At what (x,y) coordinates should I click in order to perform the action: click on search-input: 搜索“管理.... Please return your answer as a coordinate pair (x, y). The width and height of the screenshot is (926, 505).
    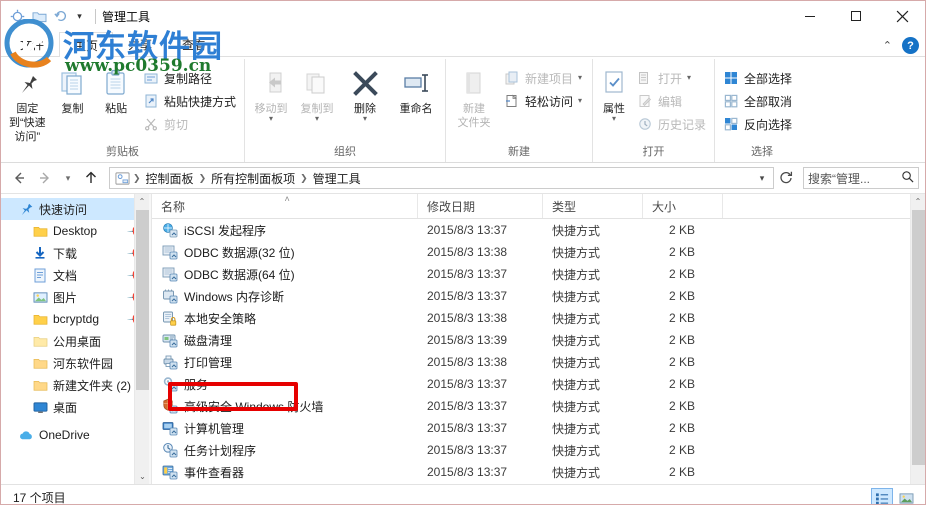
    Looking at the image, I should click on (854, 178).